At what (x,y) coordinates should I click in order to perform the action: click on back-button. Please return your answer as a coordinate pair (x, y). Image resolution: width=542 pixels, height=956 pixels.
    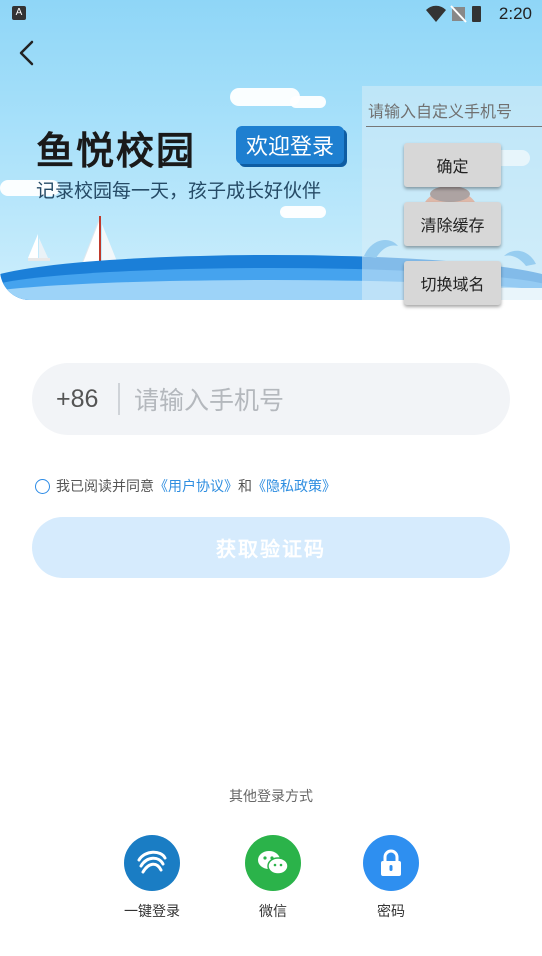
    Looking at the image, I should click on (27, 53).